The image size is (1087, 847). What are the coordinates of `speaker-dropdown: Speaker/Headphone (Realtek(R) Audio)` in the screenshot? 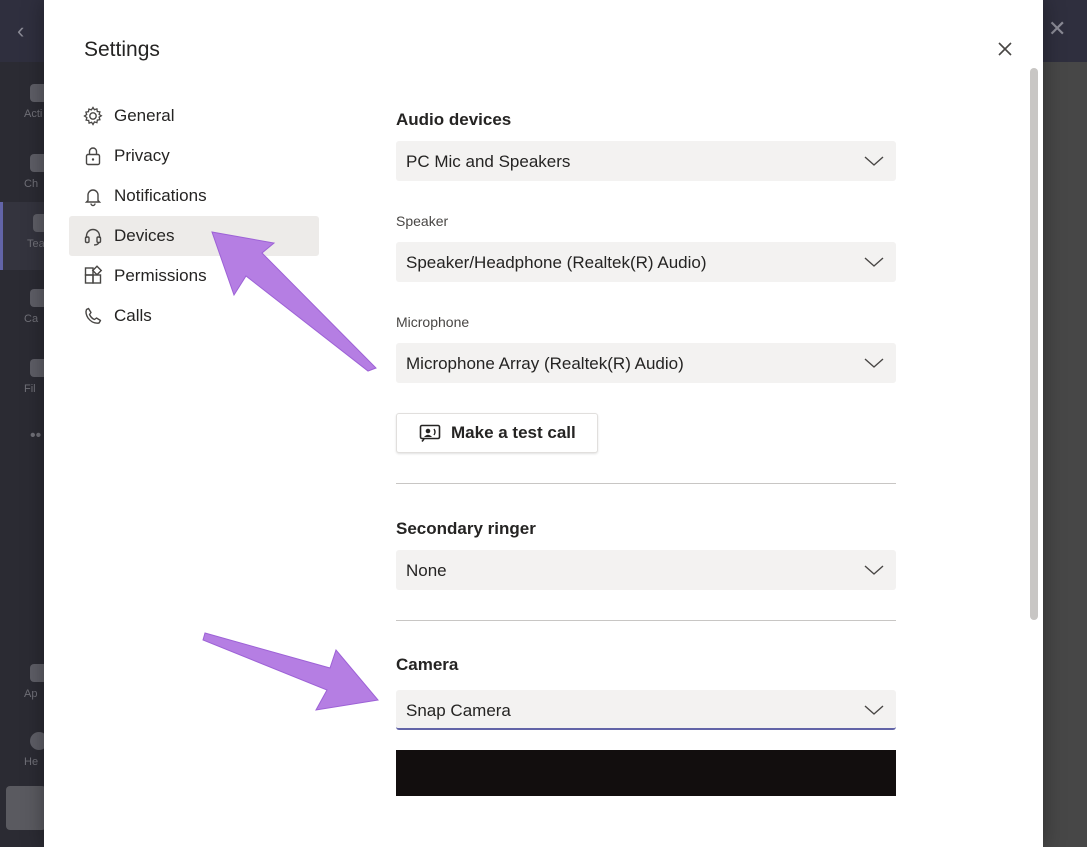 It's located at (646, 262).